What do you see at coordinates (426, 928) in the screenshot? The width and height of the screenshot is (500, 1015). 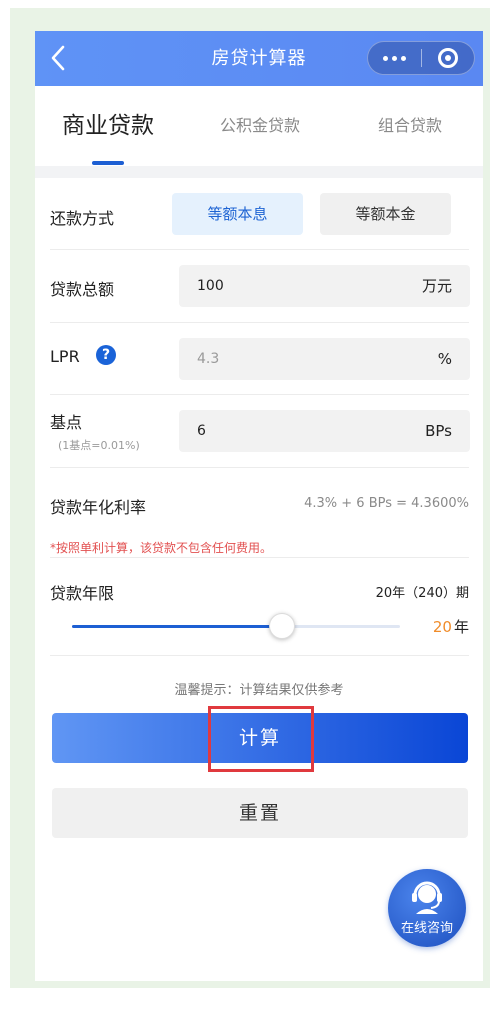 I see `online-consult-label: 在线咨询` at bounding box center [426, 928].